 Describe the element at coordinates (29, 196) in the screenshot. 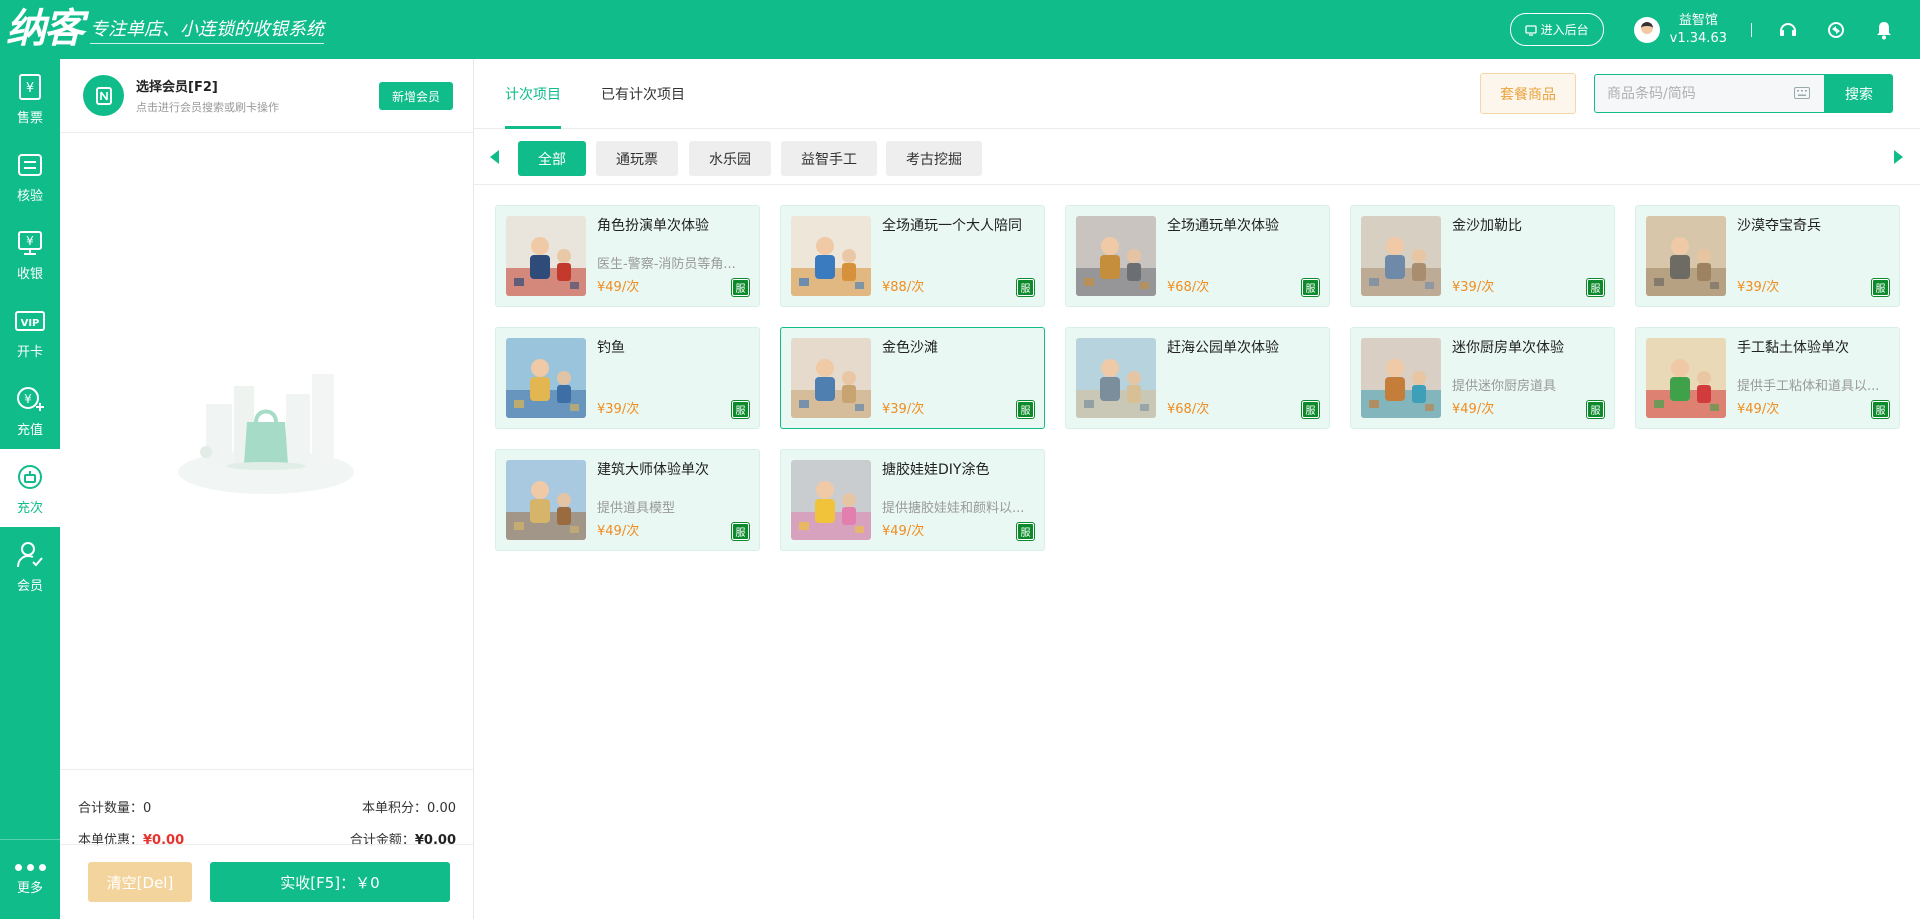

I see `sidebar-label: 核验` at that location.